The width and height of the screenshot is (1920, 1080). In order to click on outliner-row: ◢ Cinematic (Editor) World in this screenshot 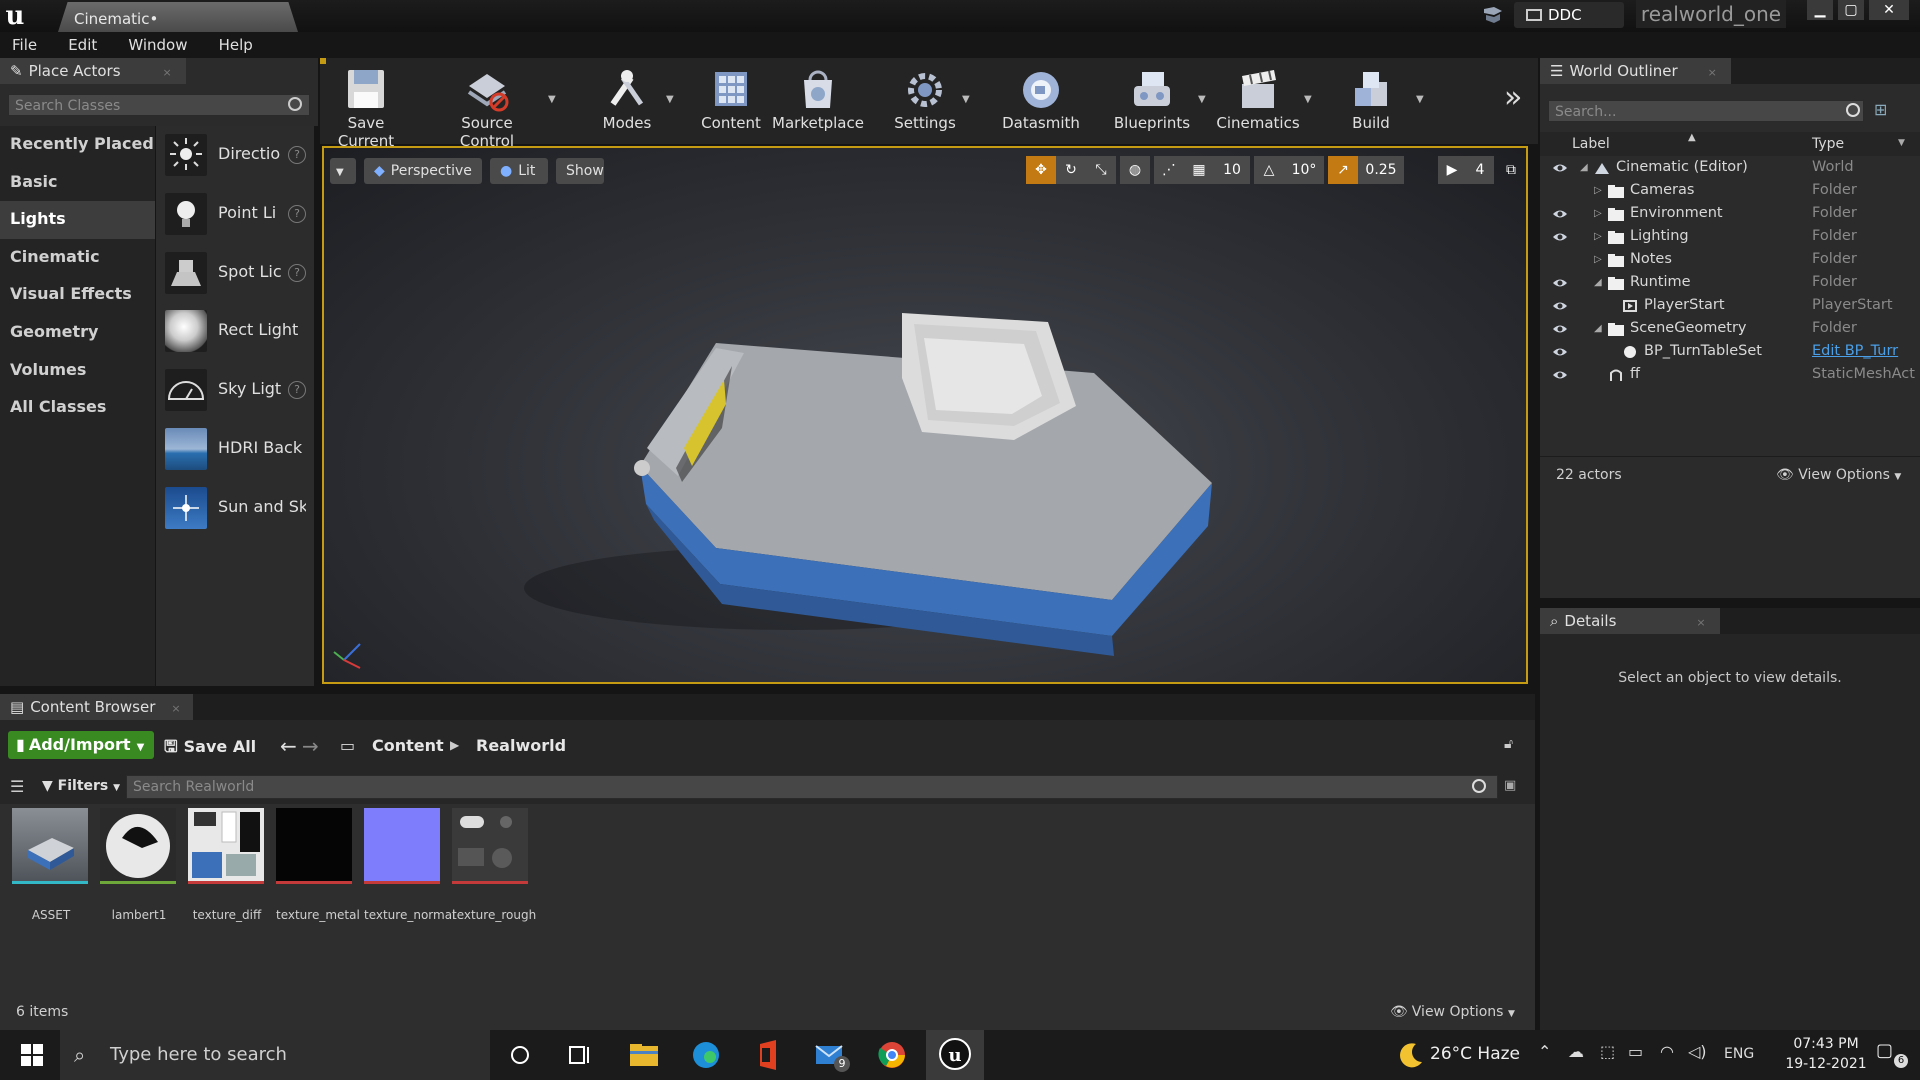, I will do `click(1730, 167)`.